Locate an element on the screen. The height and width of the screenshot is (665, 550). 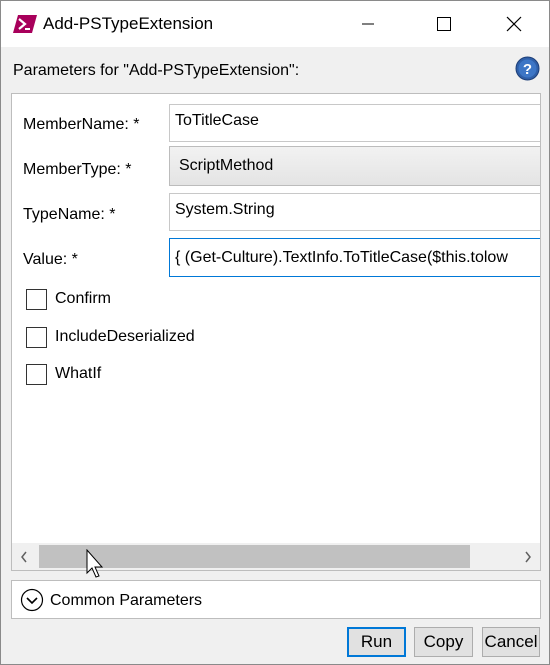
member-name-field: ToTitleCase is located at coordinates (354, 123).